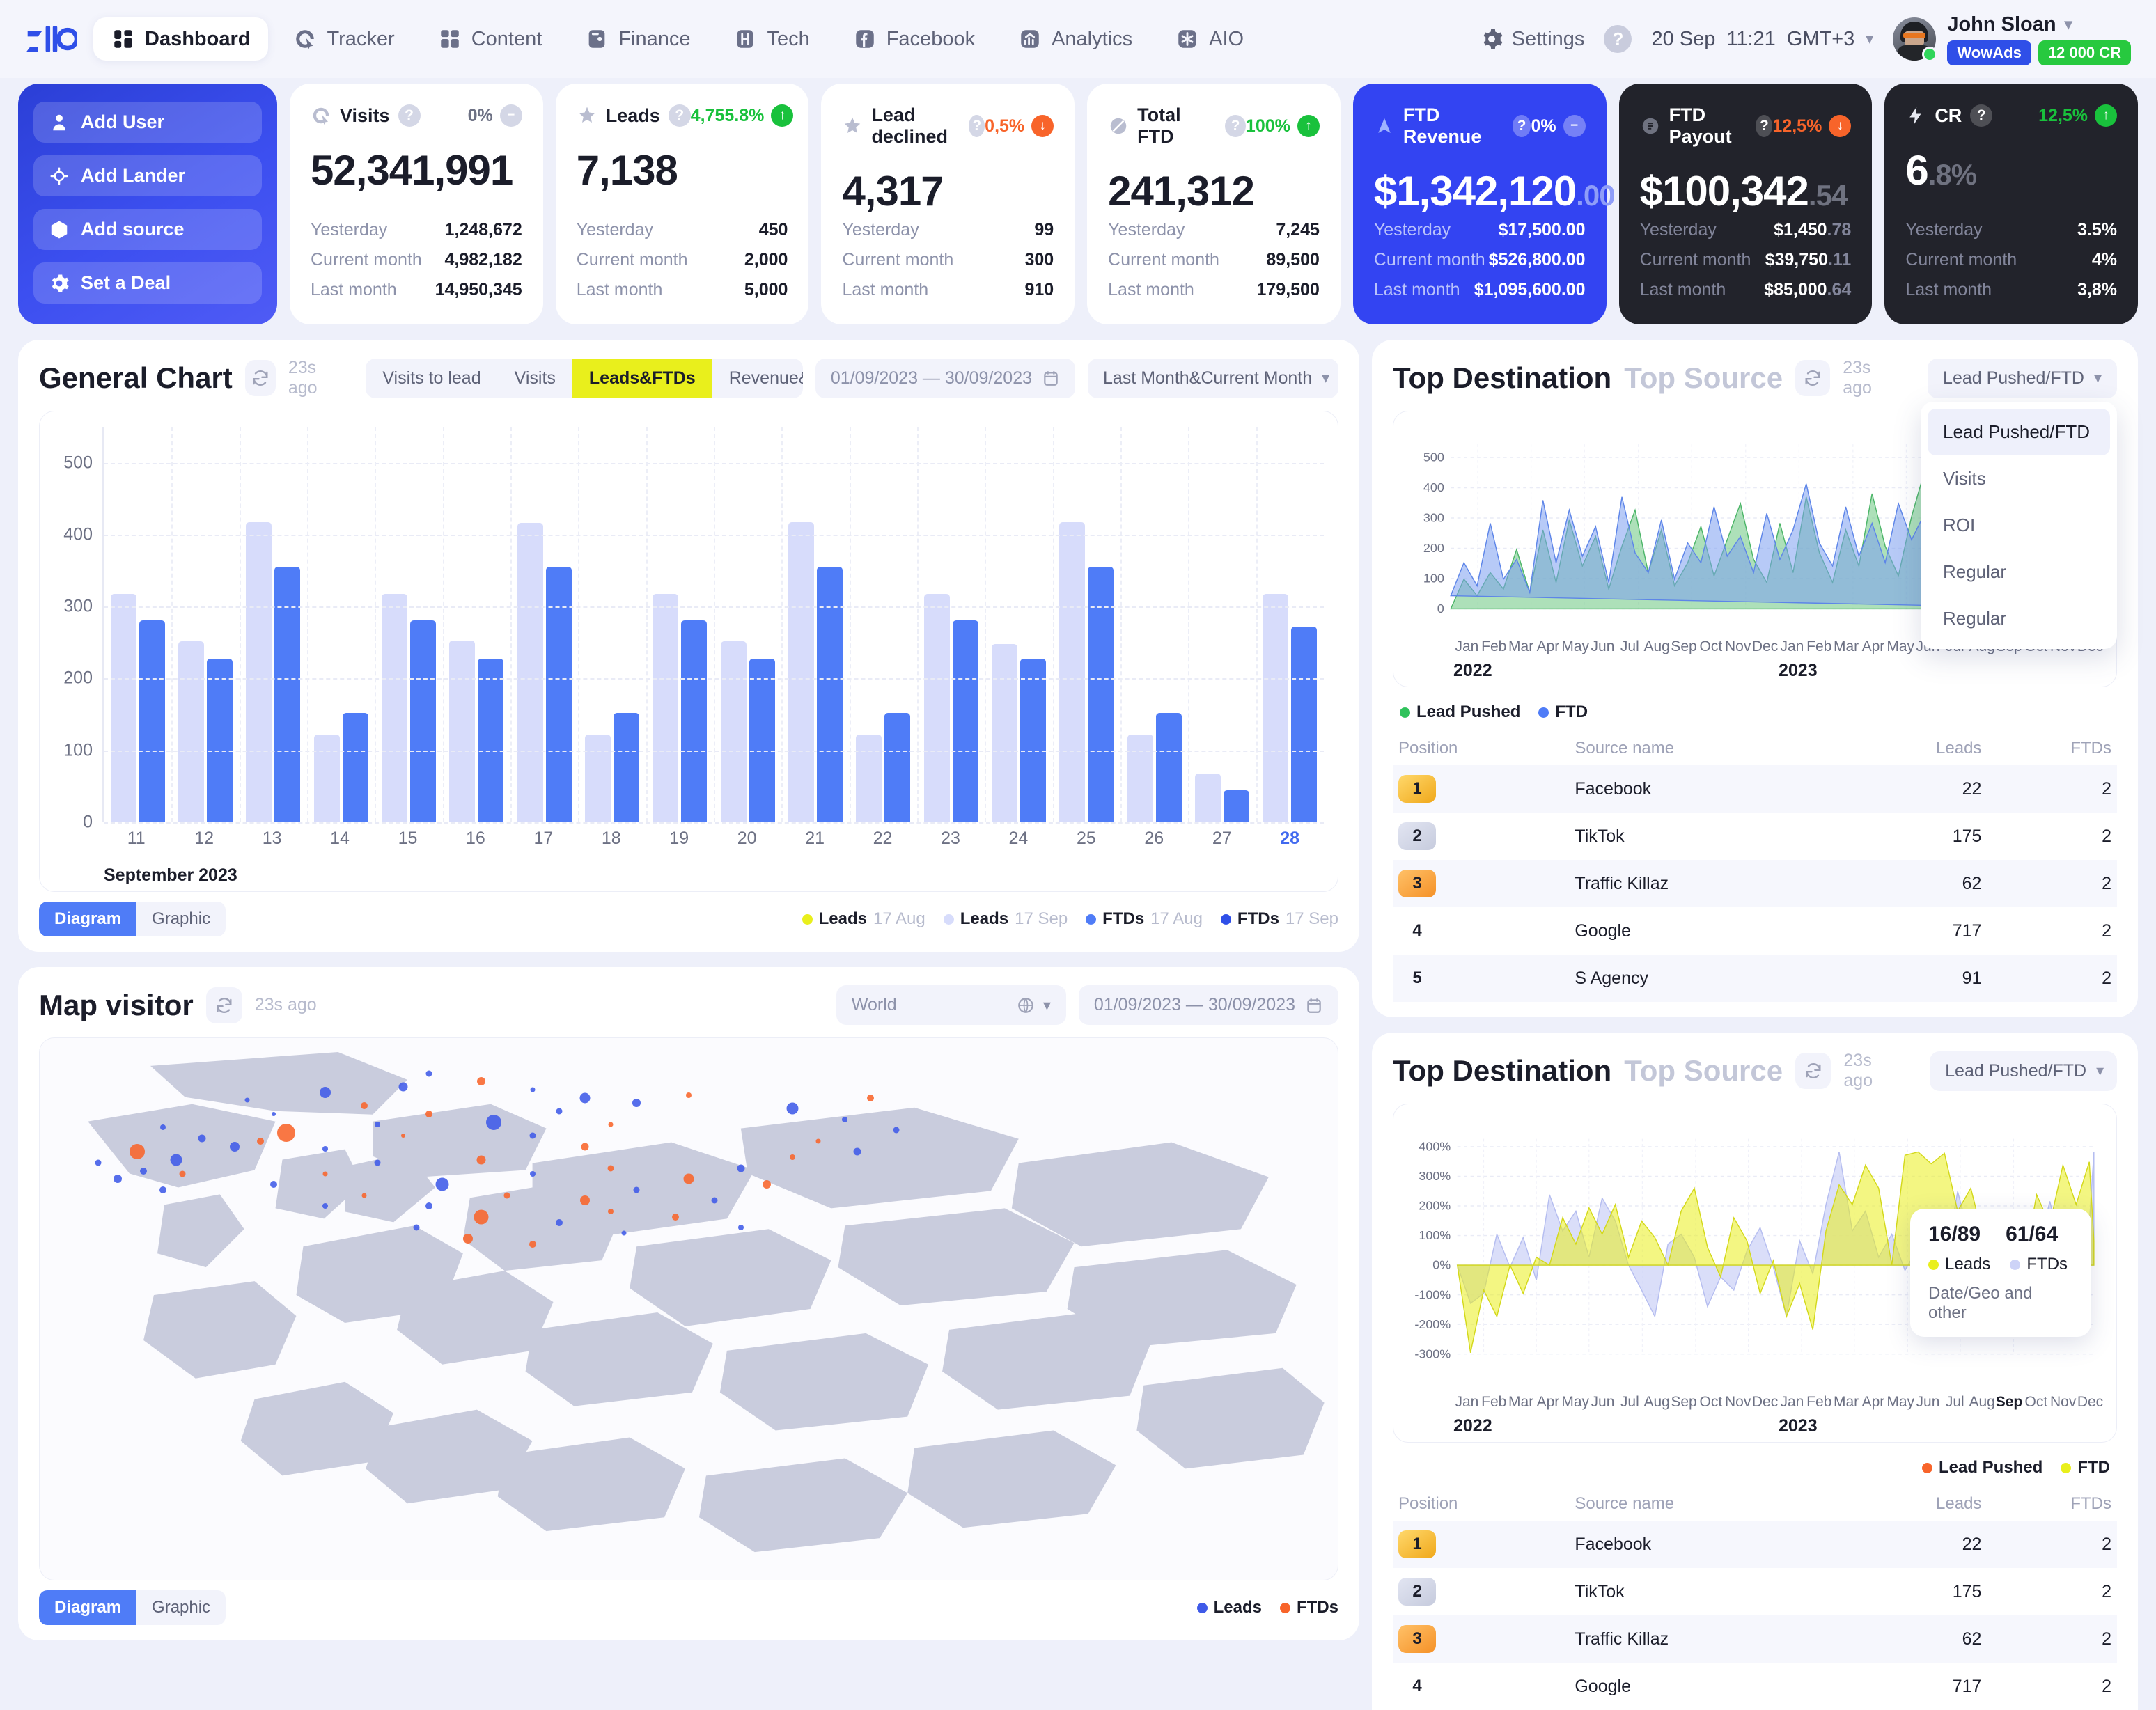  I want to click on x-axis-tick: 17, so click(543, 839).